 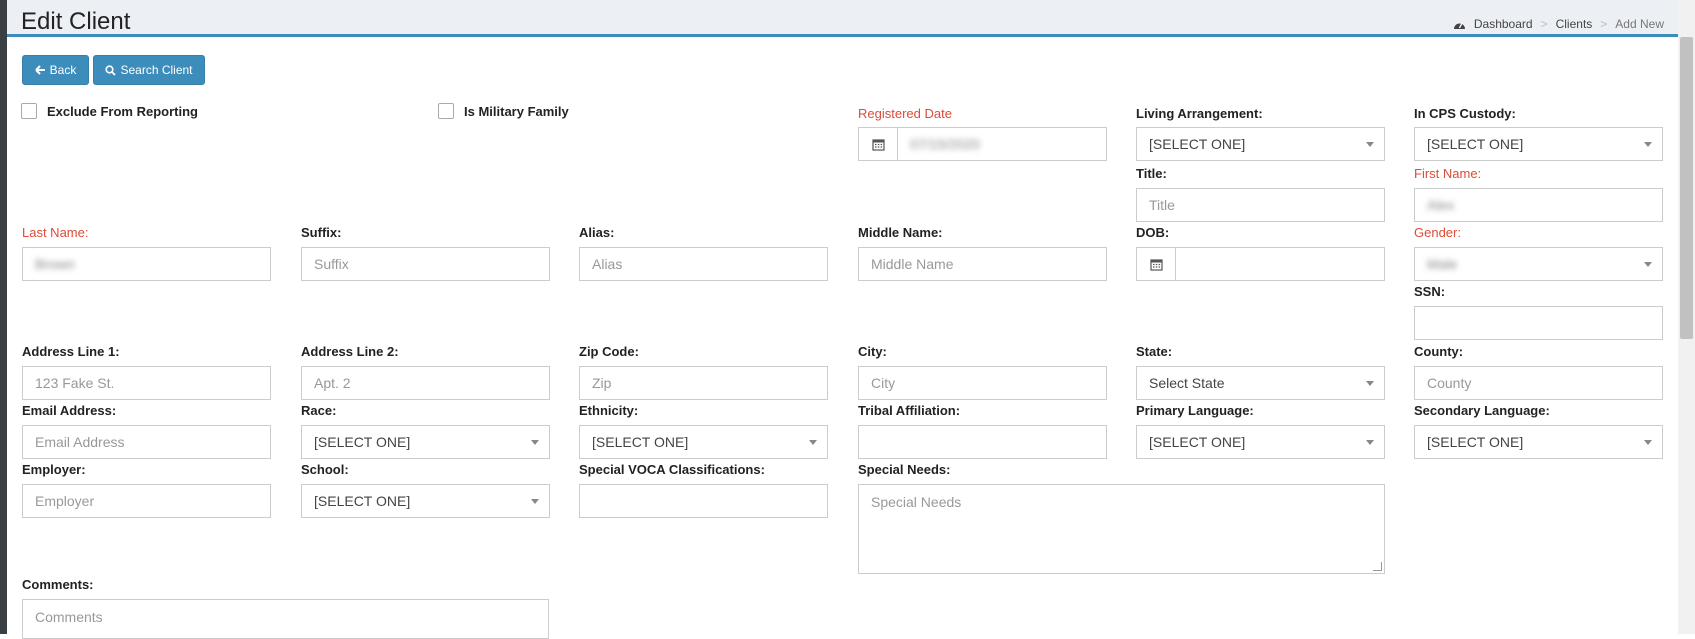 I want to click on cps-custody-select: [SELECT ONE], so click(x=1538, y=144).